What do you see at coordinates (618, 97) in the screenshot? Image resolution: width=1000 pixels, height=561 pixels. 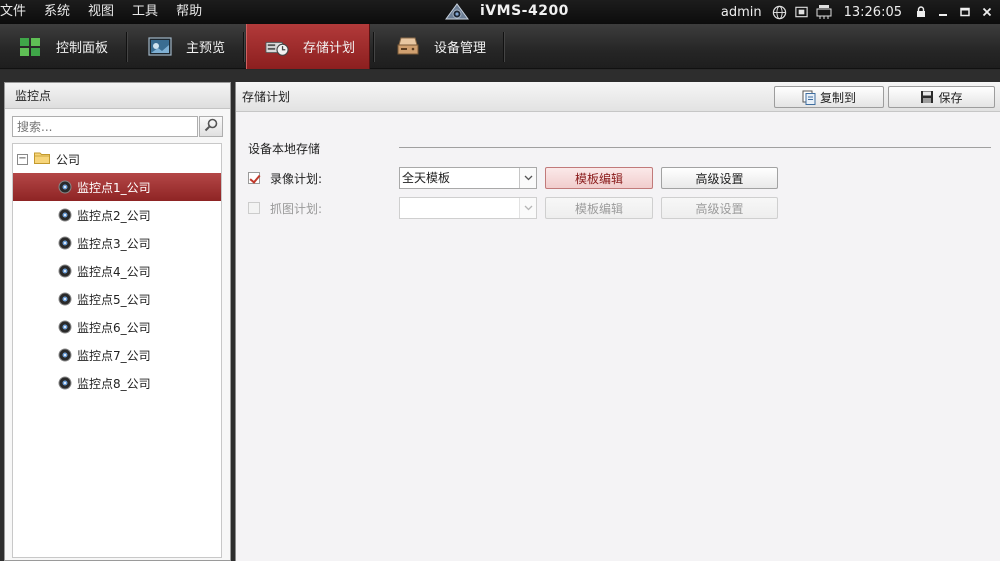 I see `panel-header: 存储计划 复制到 保存` at bounding box center [618, 97].